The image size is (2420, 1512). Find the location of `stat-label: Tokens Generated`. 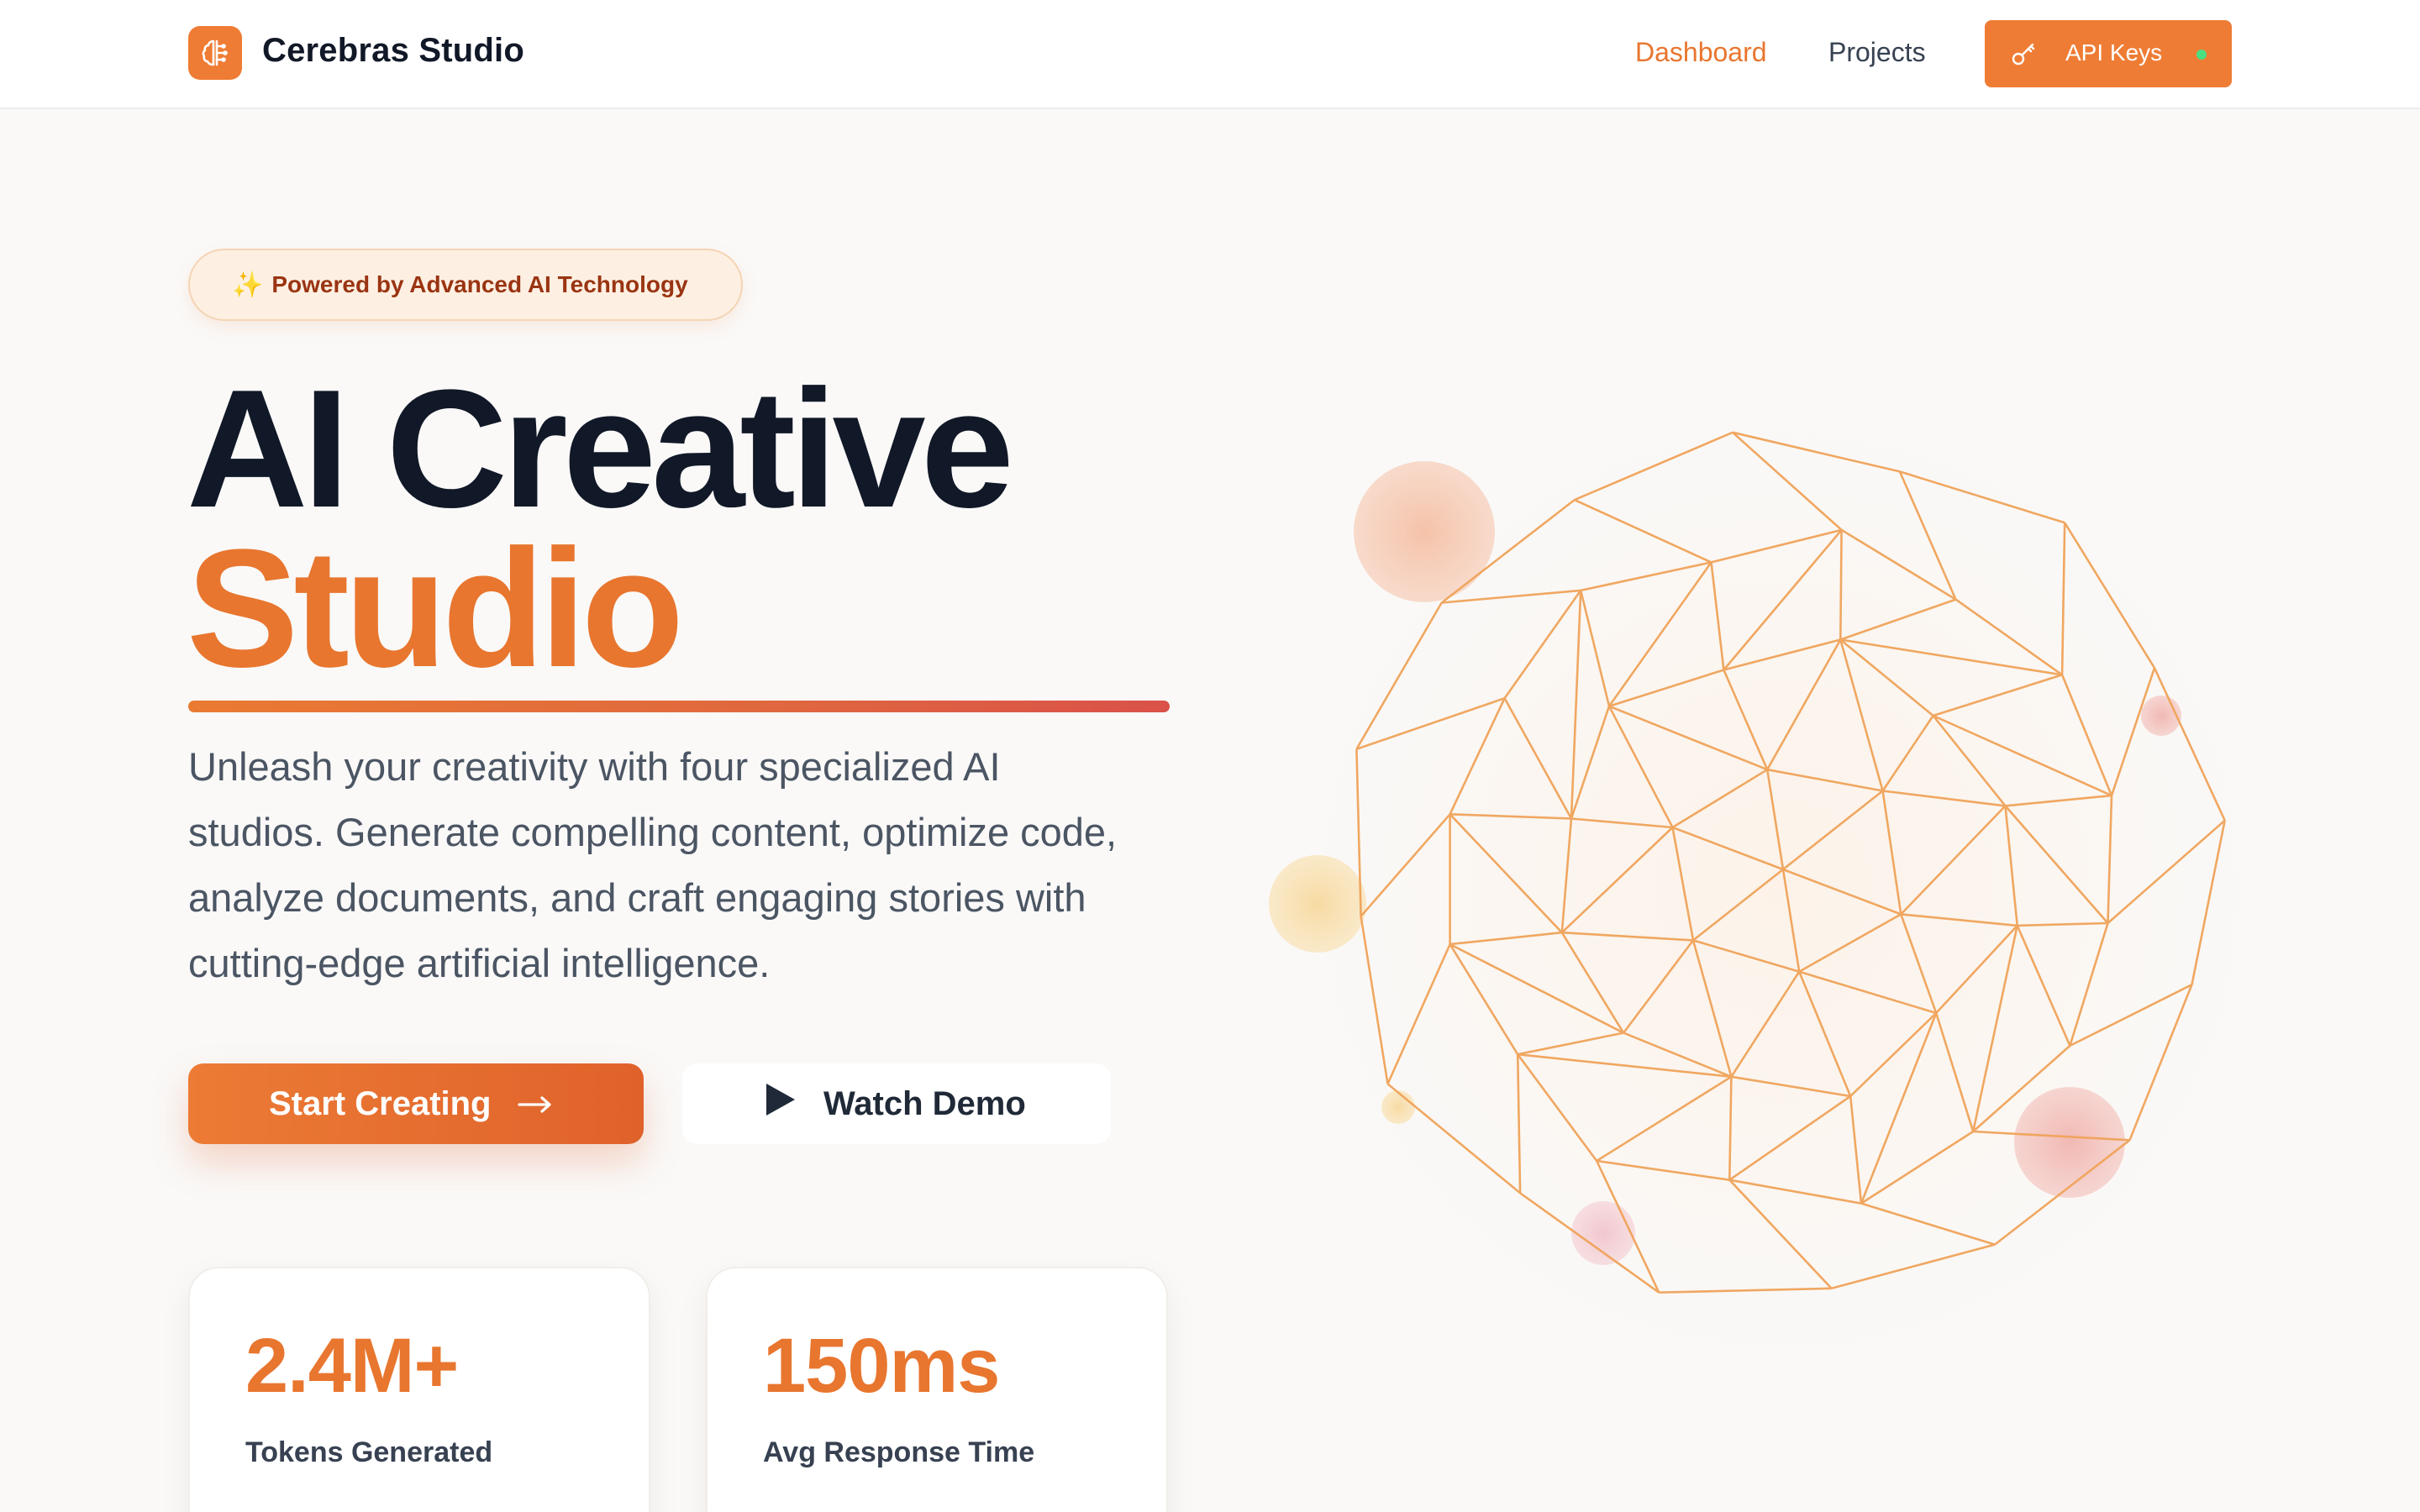

stat-label: Tokens Generated is located at coordinates (369, 1452).